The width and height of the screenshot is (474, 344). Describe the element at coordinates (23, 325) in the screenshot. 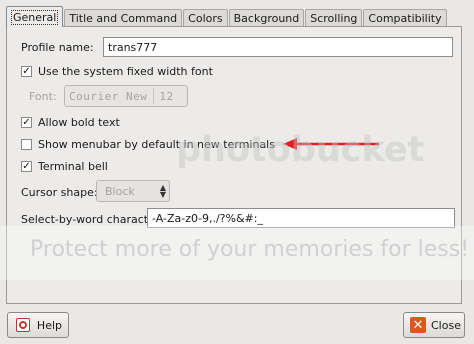

I see `help-icon` at that location.